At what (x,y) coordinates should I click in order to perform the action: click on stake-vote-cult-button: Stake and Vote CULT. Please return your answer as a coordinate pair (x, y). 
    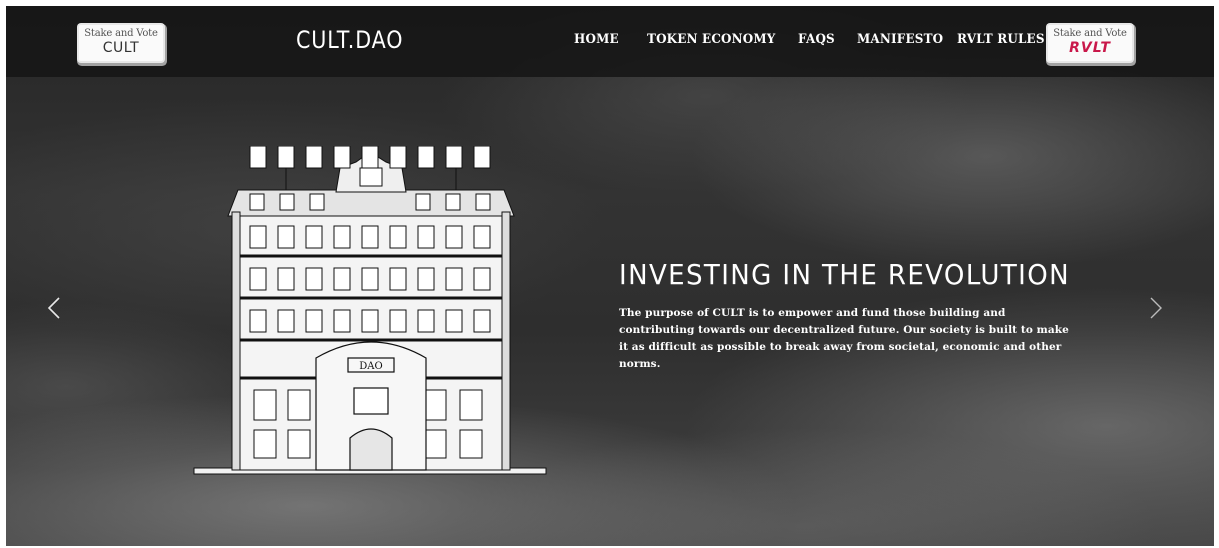
    Looking at the image, I should click on (121, 43).